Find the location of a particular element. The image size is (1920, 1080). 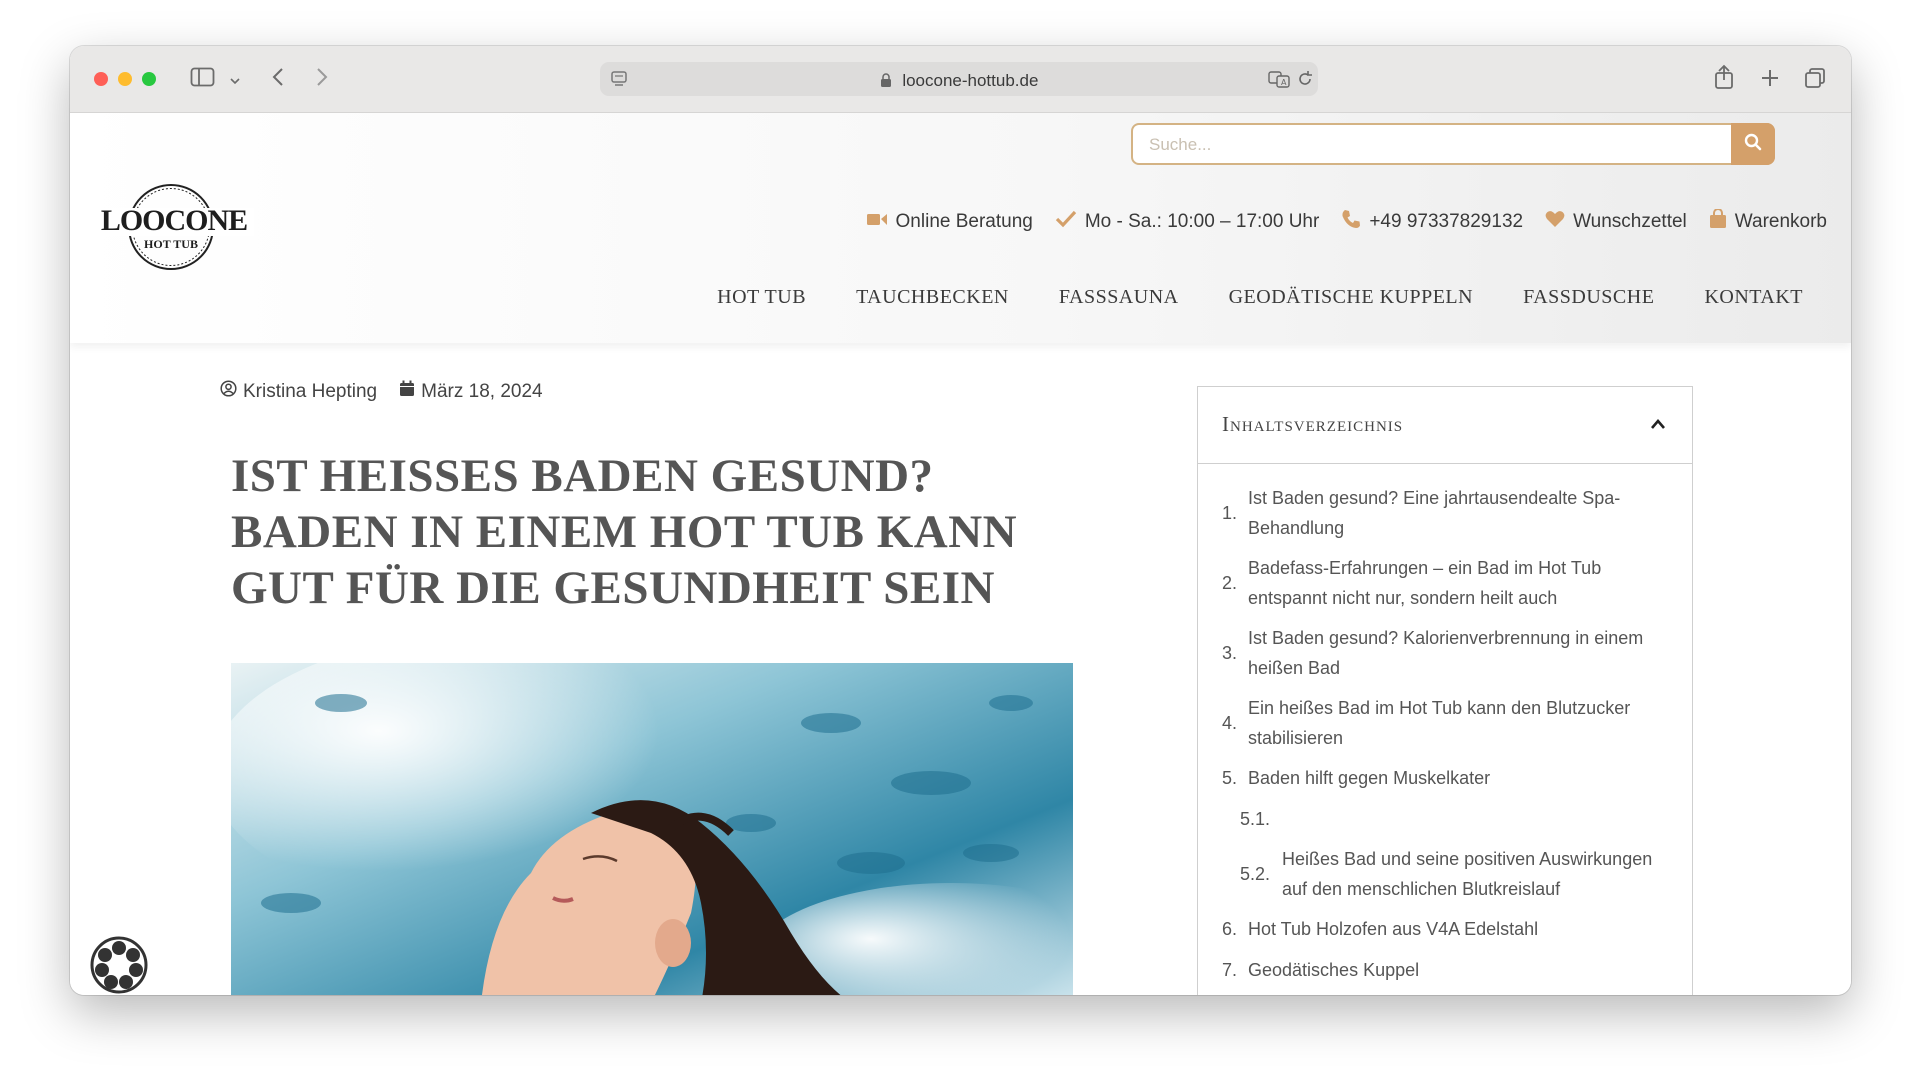

toc-item-number: 5.2. is located at coordinates (1255, 873).